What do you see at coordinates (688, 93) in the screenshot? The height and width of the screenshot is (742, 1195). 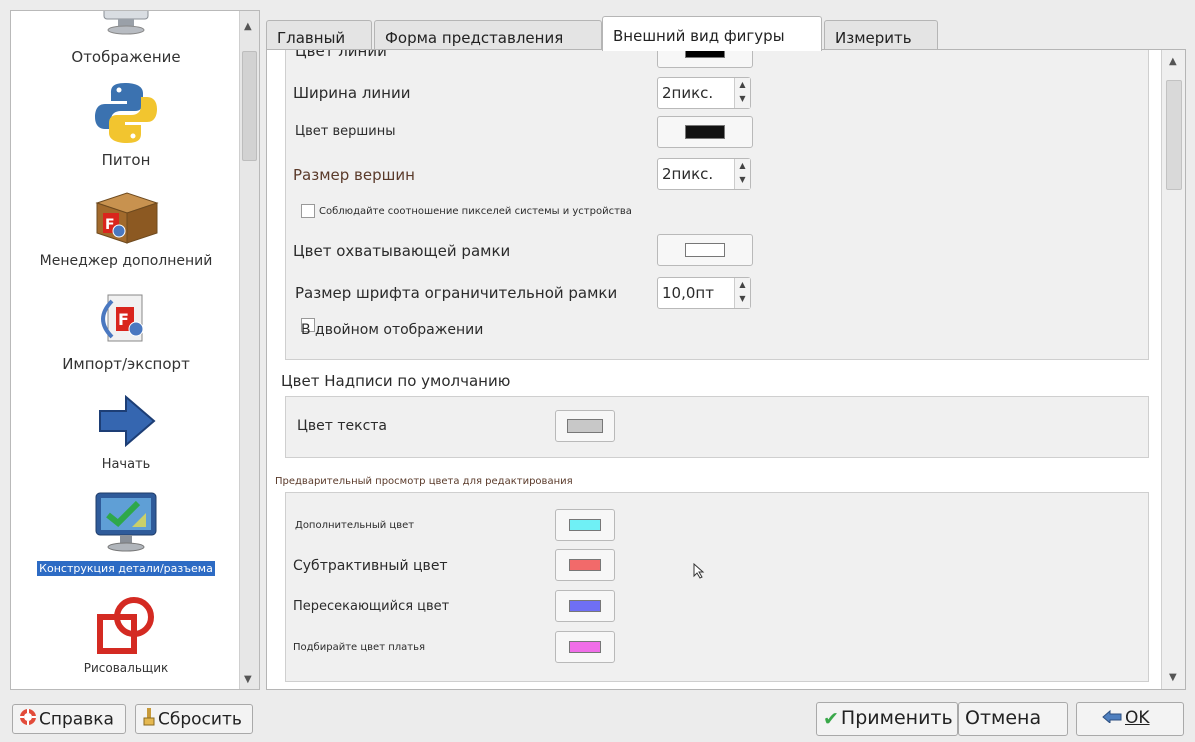 I see `line-width-value: 2пикс.` at bounding box center [688, 93].